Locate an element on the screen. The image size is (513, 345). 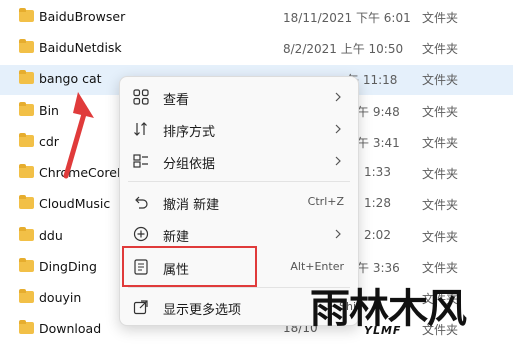
new-plus-icon is located at coordinates (141, 234).